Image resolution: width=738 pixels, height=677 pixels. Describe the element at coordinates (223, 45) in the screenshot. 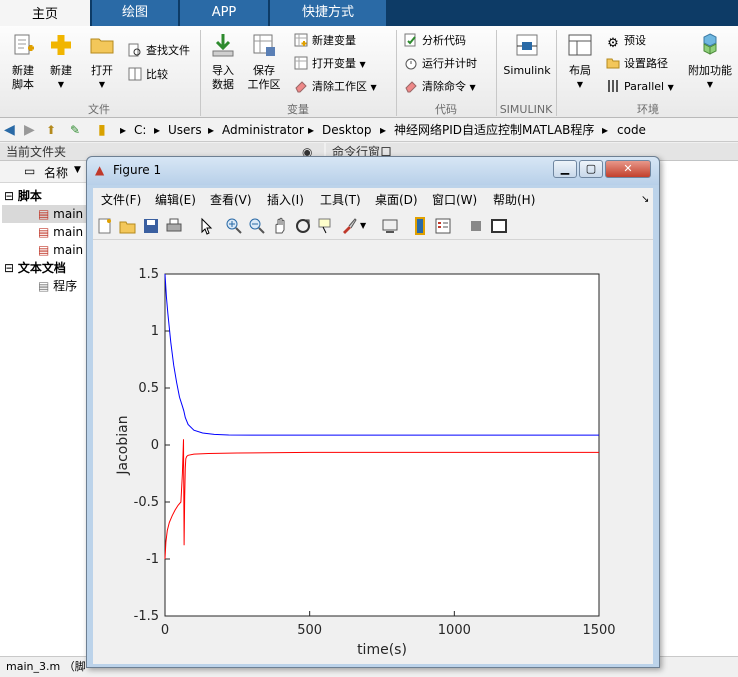

I see `import-icon` at that location.